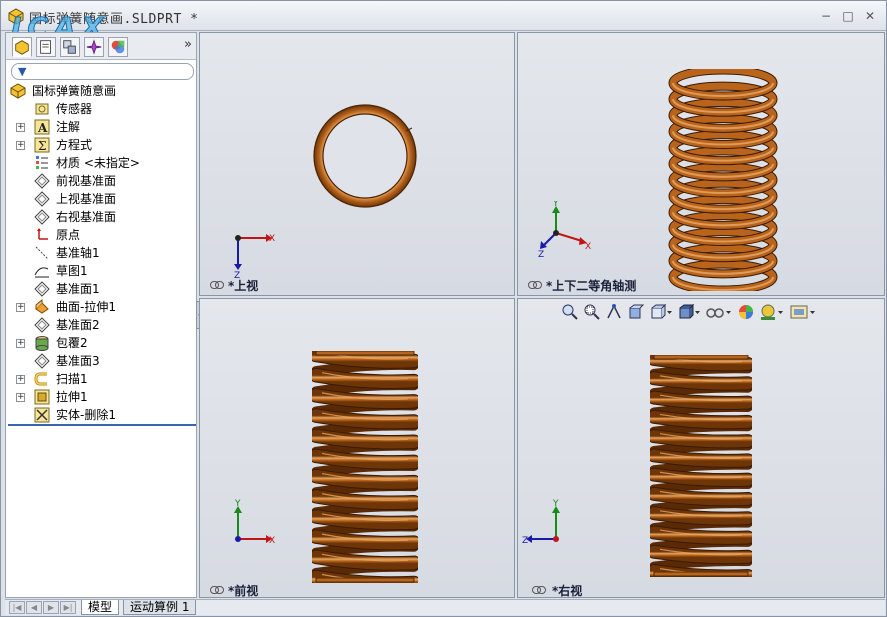 This screenshot has width=887, height=617. What do you see at coordinates (106, 199) in the screenshot?
I see `tree-item: 上视基准面` at bounding box center [106, 199].